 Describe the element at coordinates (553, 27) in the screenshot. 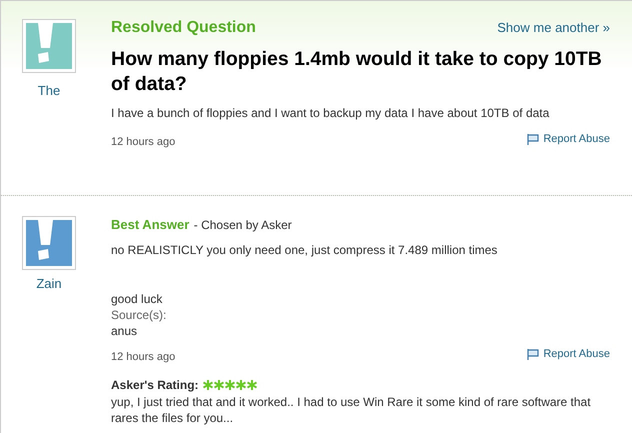

I see `show-another-link: Show me another »` at that location.